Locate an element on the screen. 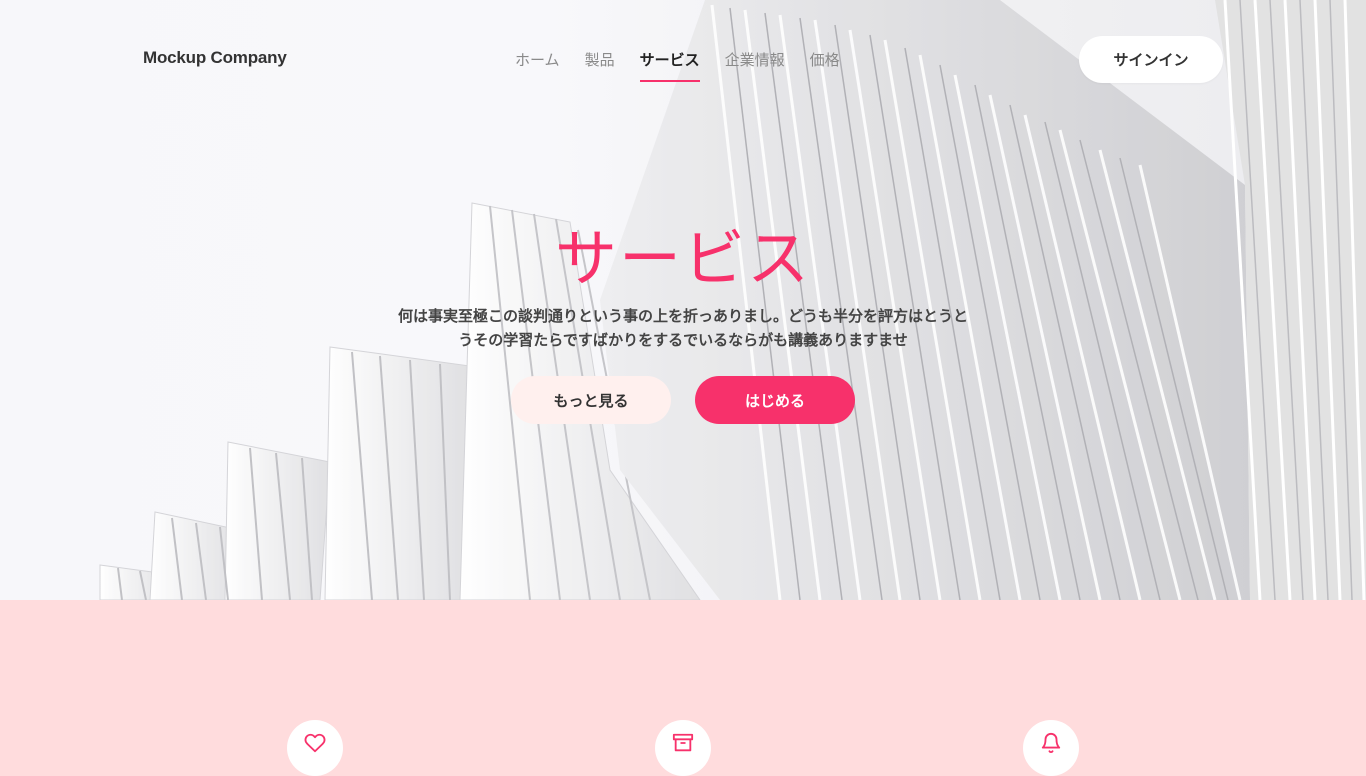 The width and height of the screenshot is (1366, 776). nav-item-company: 企業情報 is located at coordinates (755, 59).